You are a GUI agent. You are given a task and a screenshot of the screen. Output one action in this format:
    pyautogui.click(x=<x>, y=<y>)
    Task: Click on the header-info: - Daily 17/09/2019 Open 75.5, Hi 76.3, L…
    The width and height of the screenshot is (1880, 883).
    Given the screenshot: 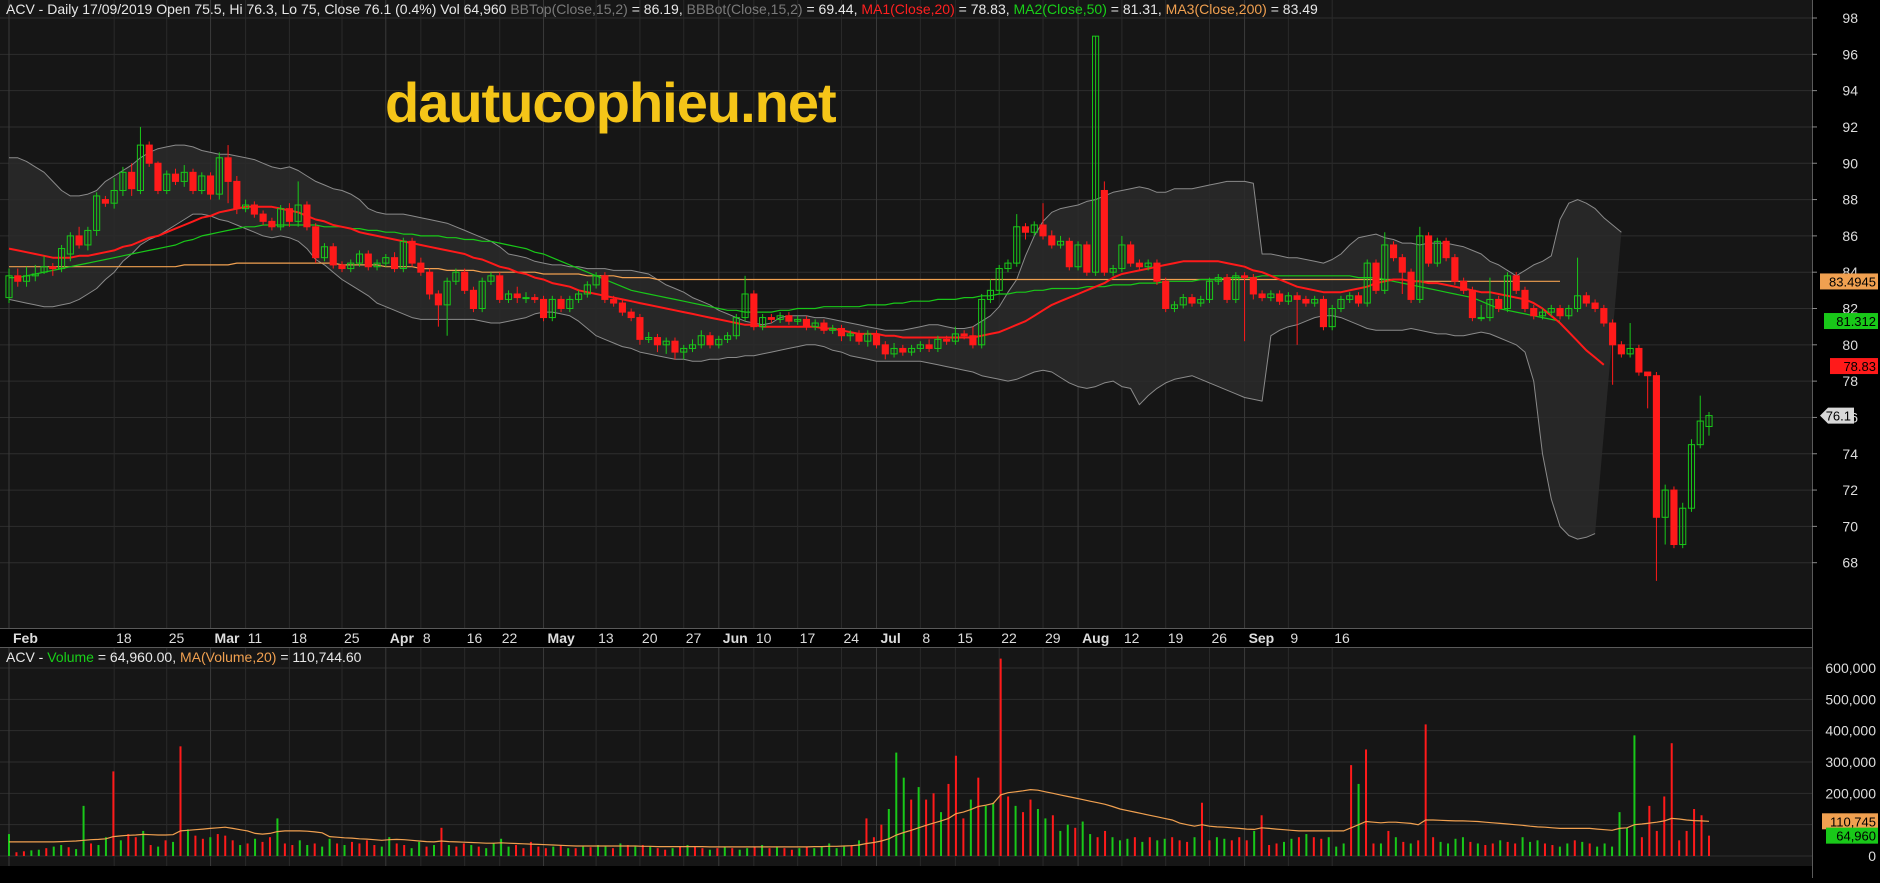 What is the action you would take?
    pyautogui.click(x=272, y=9)
    